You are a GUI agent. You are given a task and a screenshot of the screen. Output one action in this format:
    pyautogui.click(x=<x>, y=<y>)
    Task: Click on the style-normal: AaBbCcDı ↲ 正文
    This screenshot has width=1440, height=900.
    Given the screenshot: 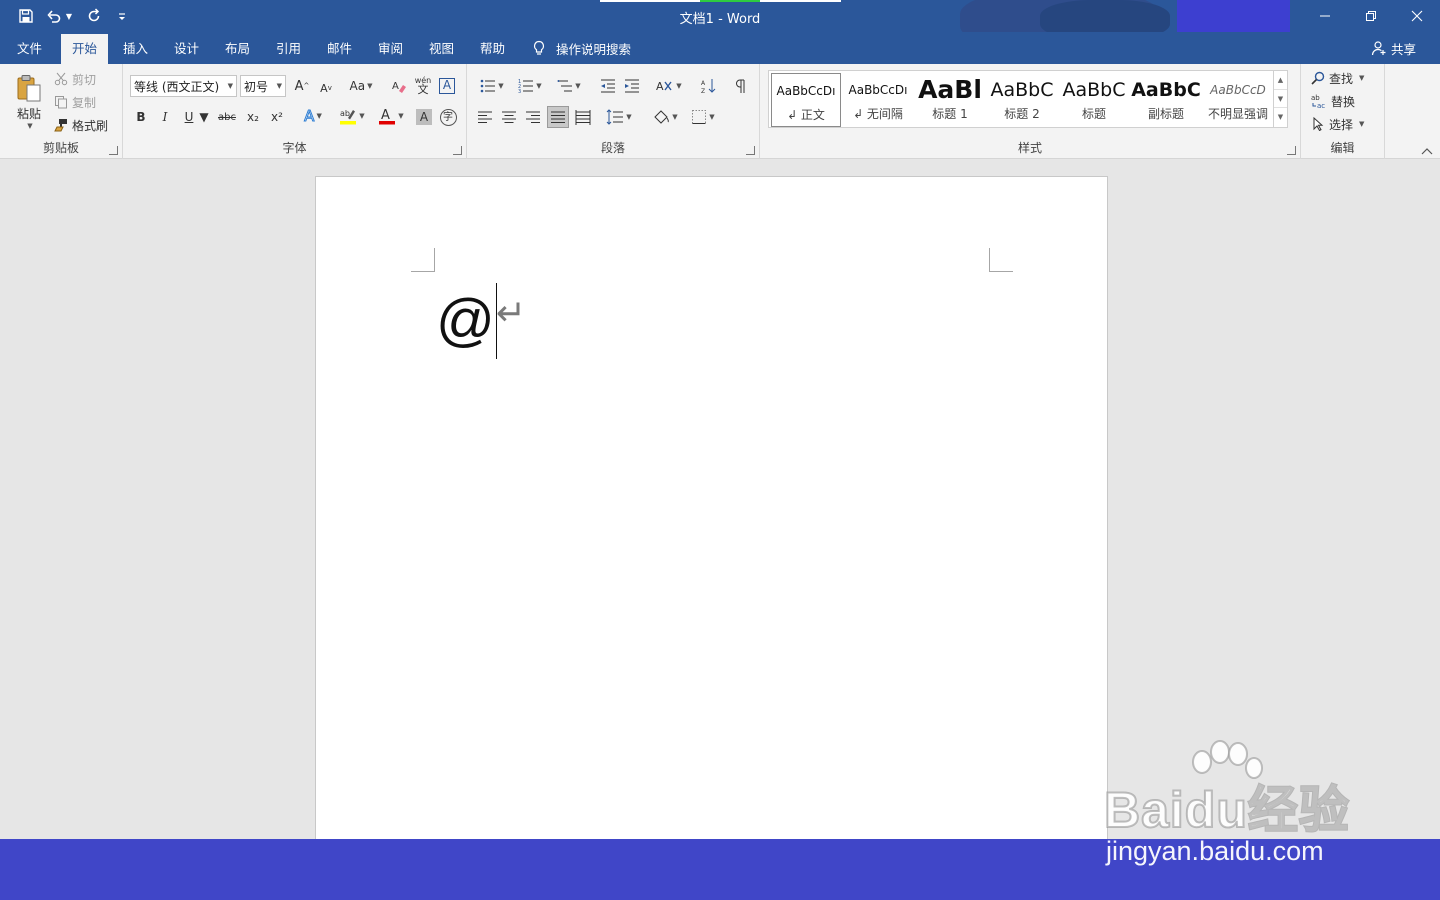 What is the action you would take?
    pyautogui.click(x=806, y=100)
    